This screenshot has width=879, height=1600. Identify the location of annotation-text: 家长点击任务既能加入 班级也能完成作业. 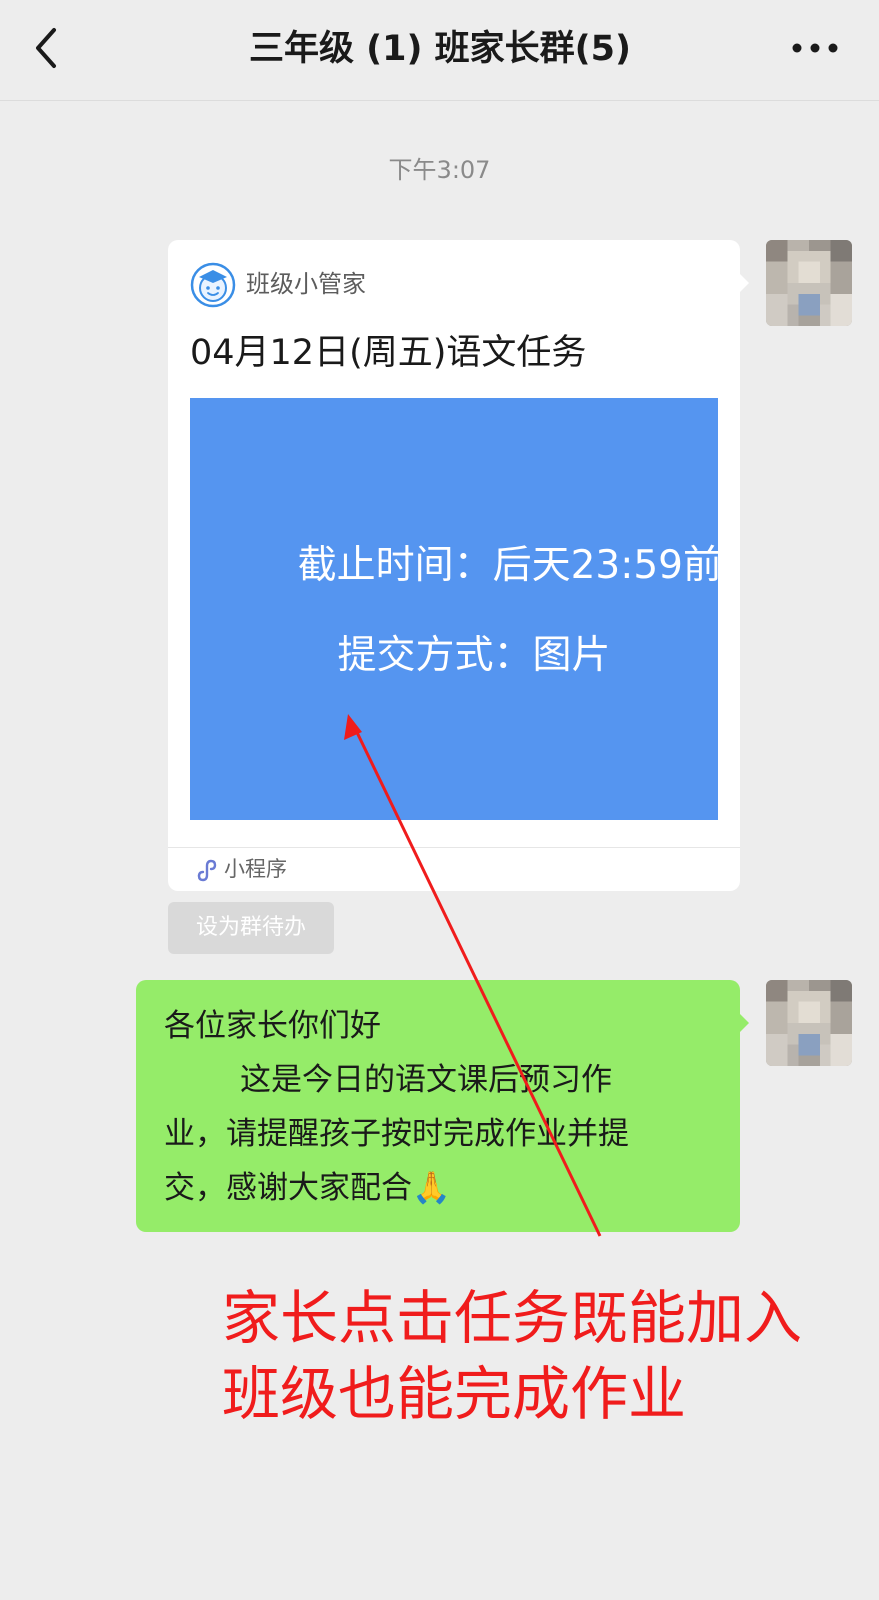
(512, 1356).